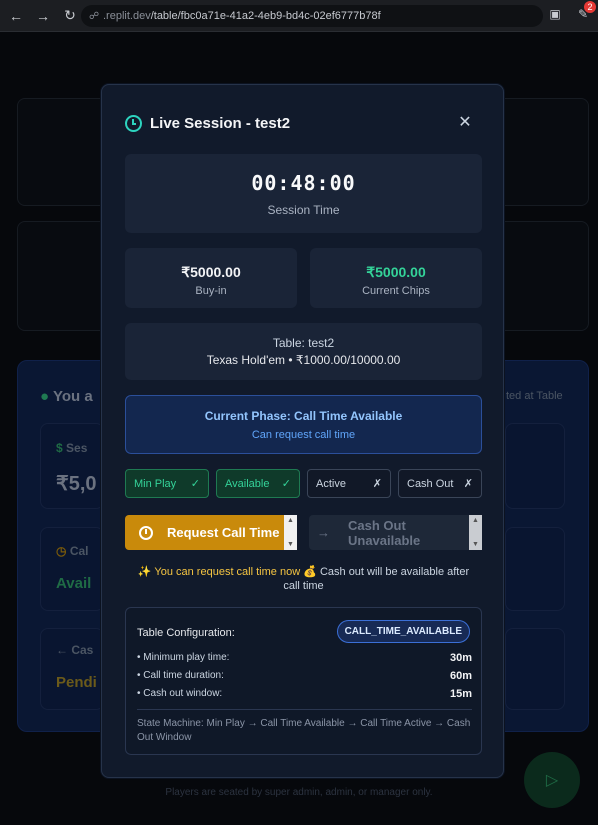 The width and height of the screenshot is (598, 825). Describe the element at coordinates (304, 709) in the screenshot. I see `config-divider` at that location.